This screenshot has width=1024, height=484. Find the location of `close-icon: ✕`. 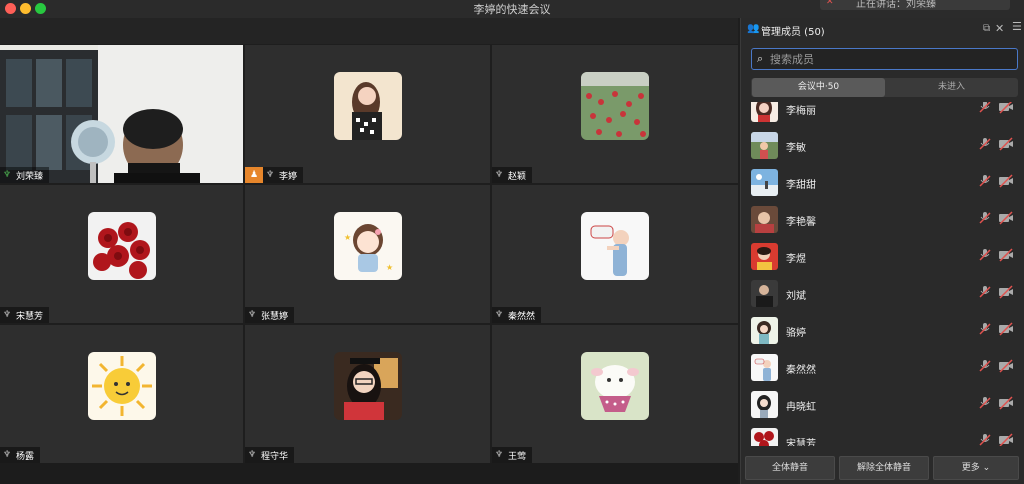

close-icon: ✕ is located at coordinates (999, 28).